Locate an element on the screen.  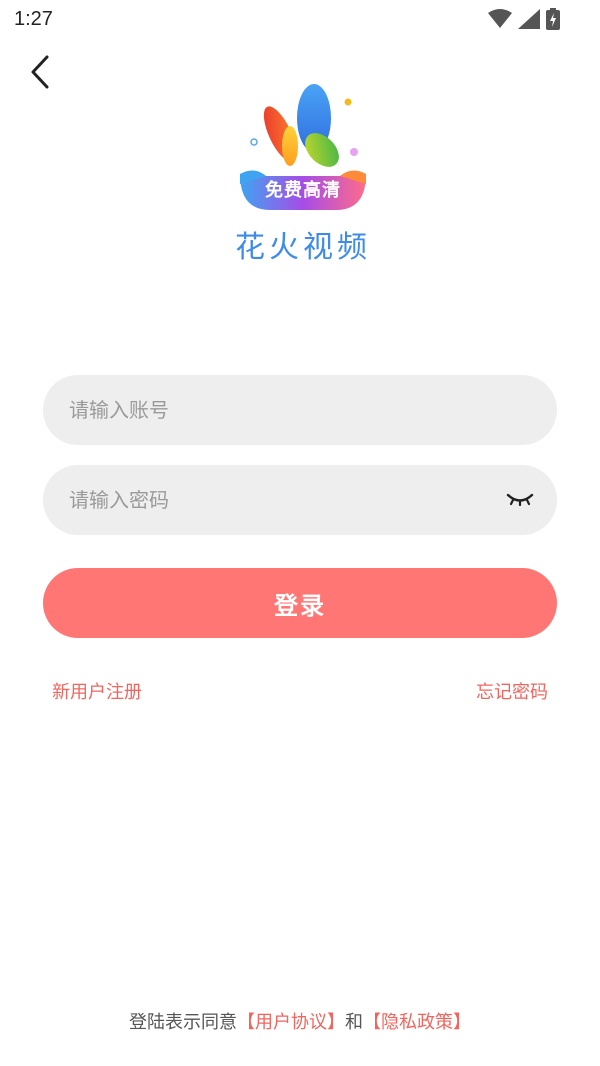
account-field is located at coordinates (300, 410).